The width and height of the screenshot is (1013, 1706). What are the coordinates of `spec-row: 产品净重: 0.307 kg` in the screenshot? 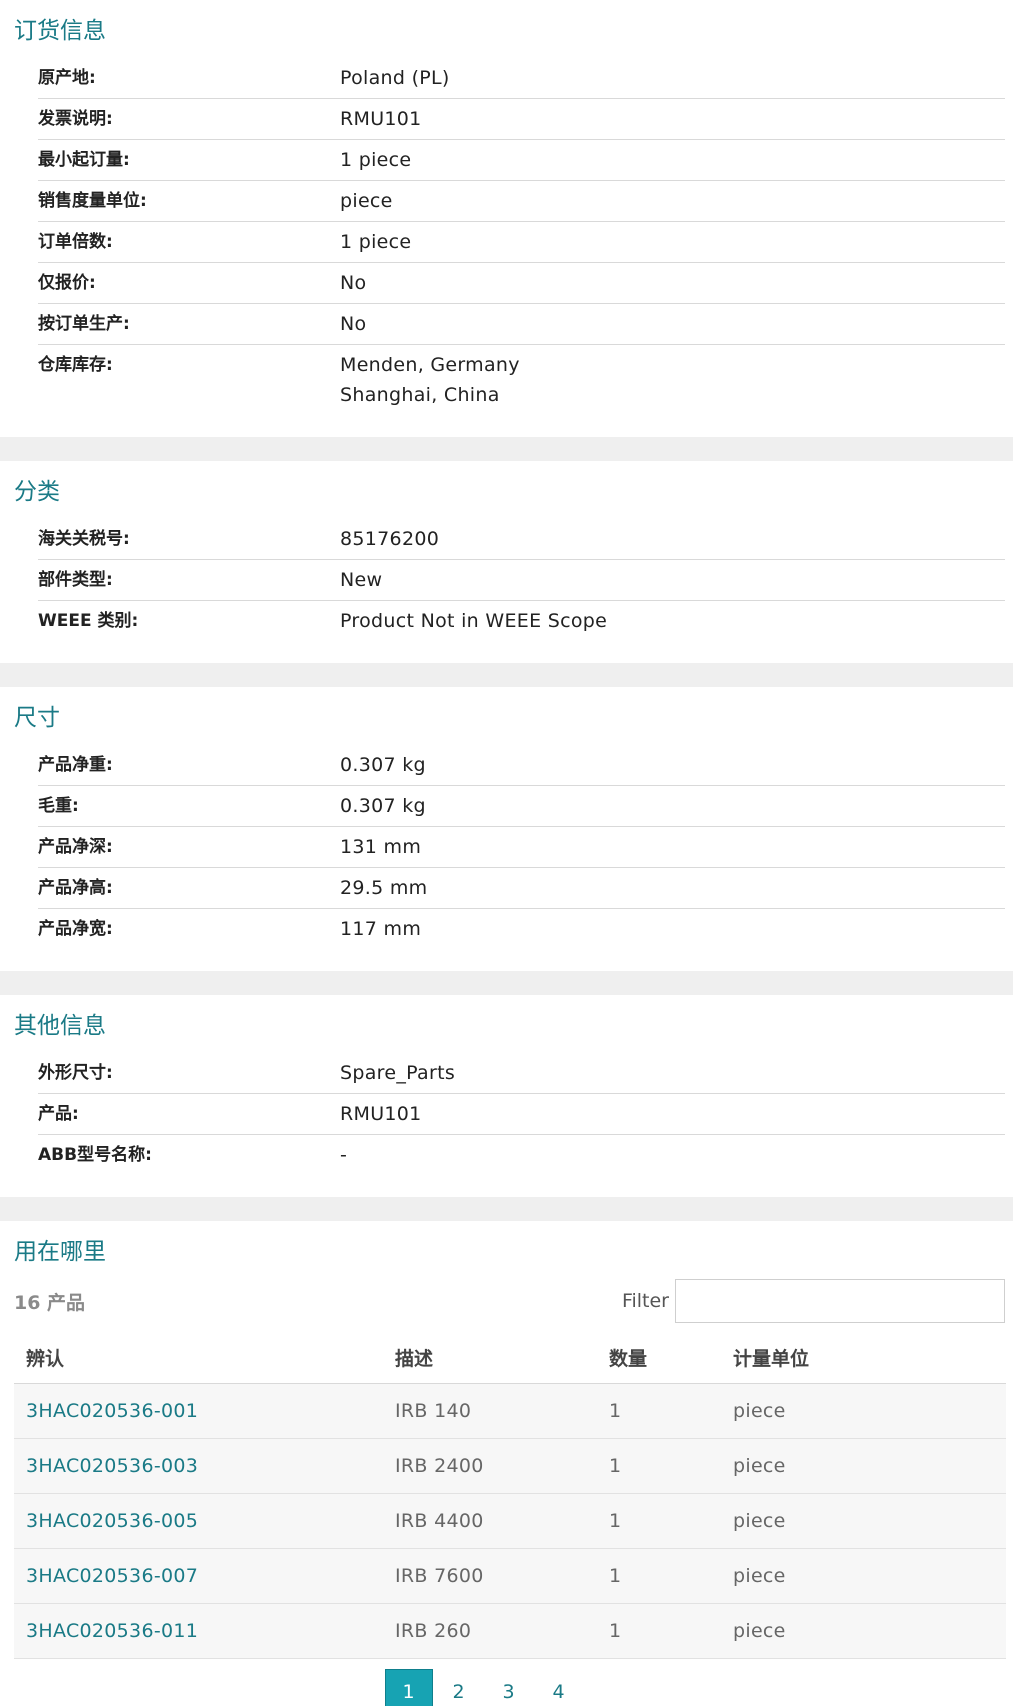 It's located at (521, 765).